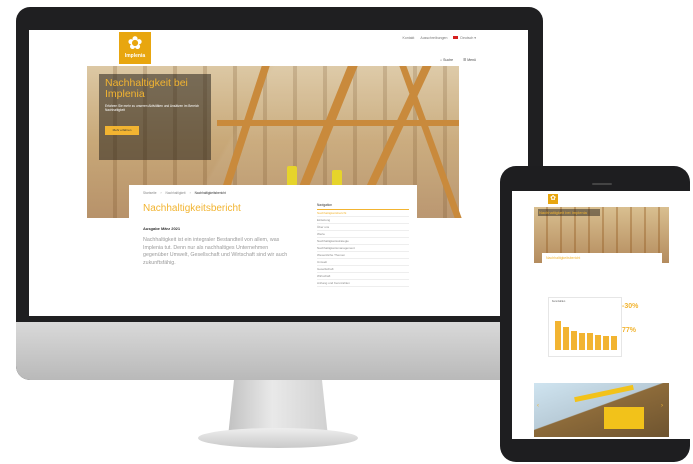 The width and height of the screenshot is (693, 464). I want to click on breadcrumb-section: Nachhaltigkeit, so click(176, 193).